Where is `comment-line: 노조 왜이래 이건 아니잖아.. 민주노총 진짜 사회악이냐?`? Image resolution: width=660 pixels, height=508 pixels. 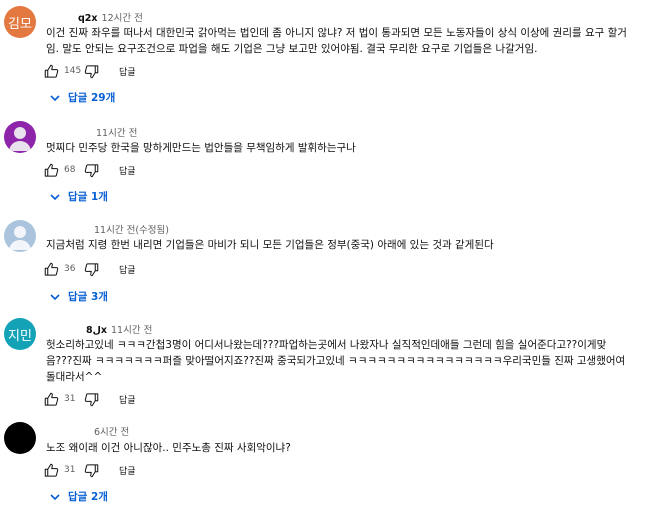 comment-line: 노조 왜이래 이건 아니잖아.. 민주노총 진짜 사회악이냐? is located at coordinates (168, 448).